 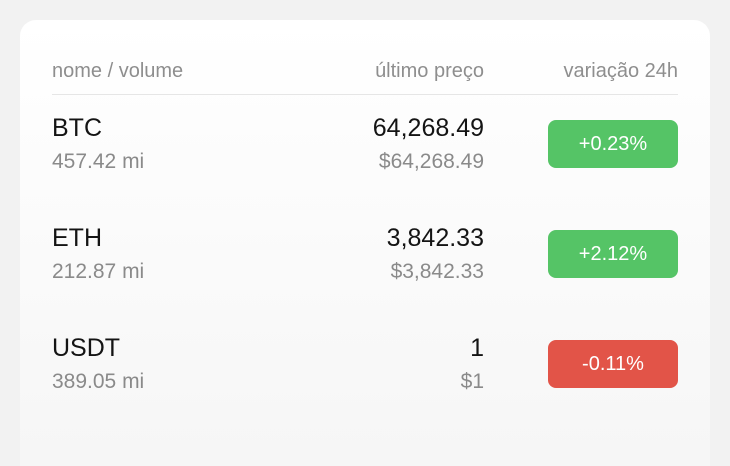 What do you see at coordinates (477, 348) in the screenshot?
I see `asset-last-price: 1` at bounding box center [477, 348].